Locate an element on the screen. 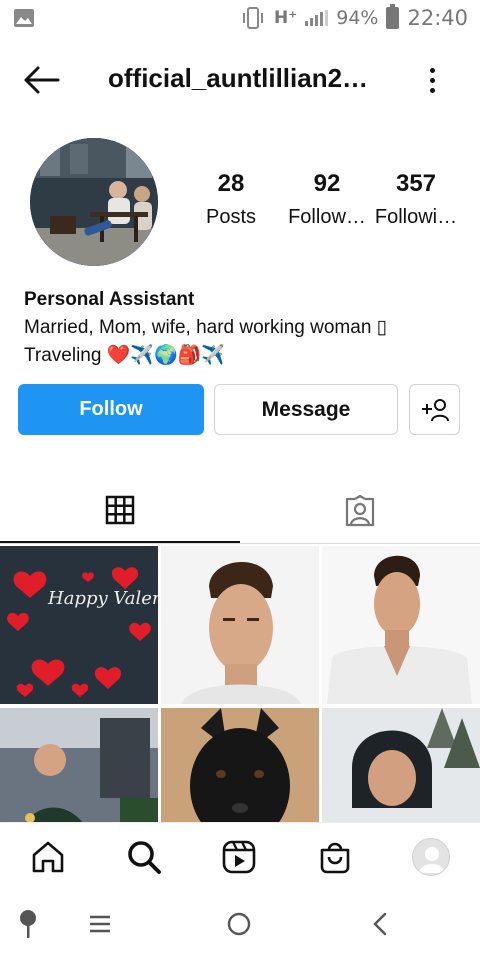 Image resolution: width=480 pixels, height=960 pixels. system-navigation is located at coordinates (240, 924).